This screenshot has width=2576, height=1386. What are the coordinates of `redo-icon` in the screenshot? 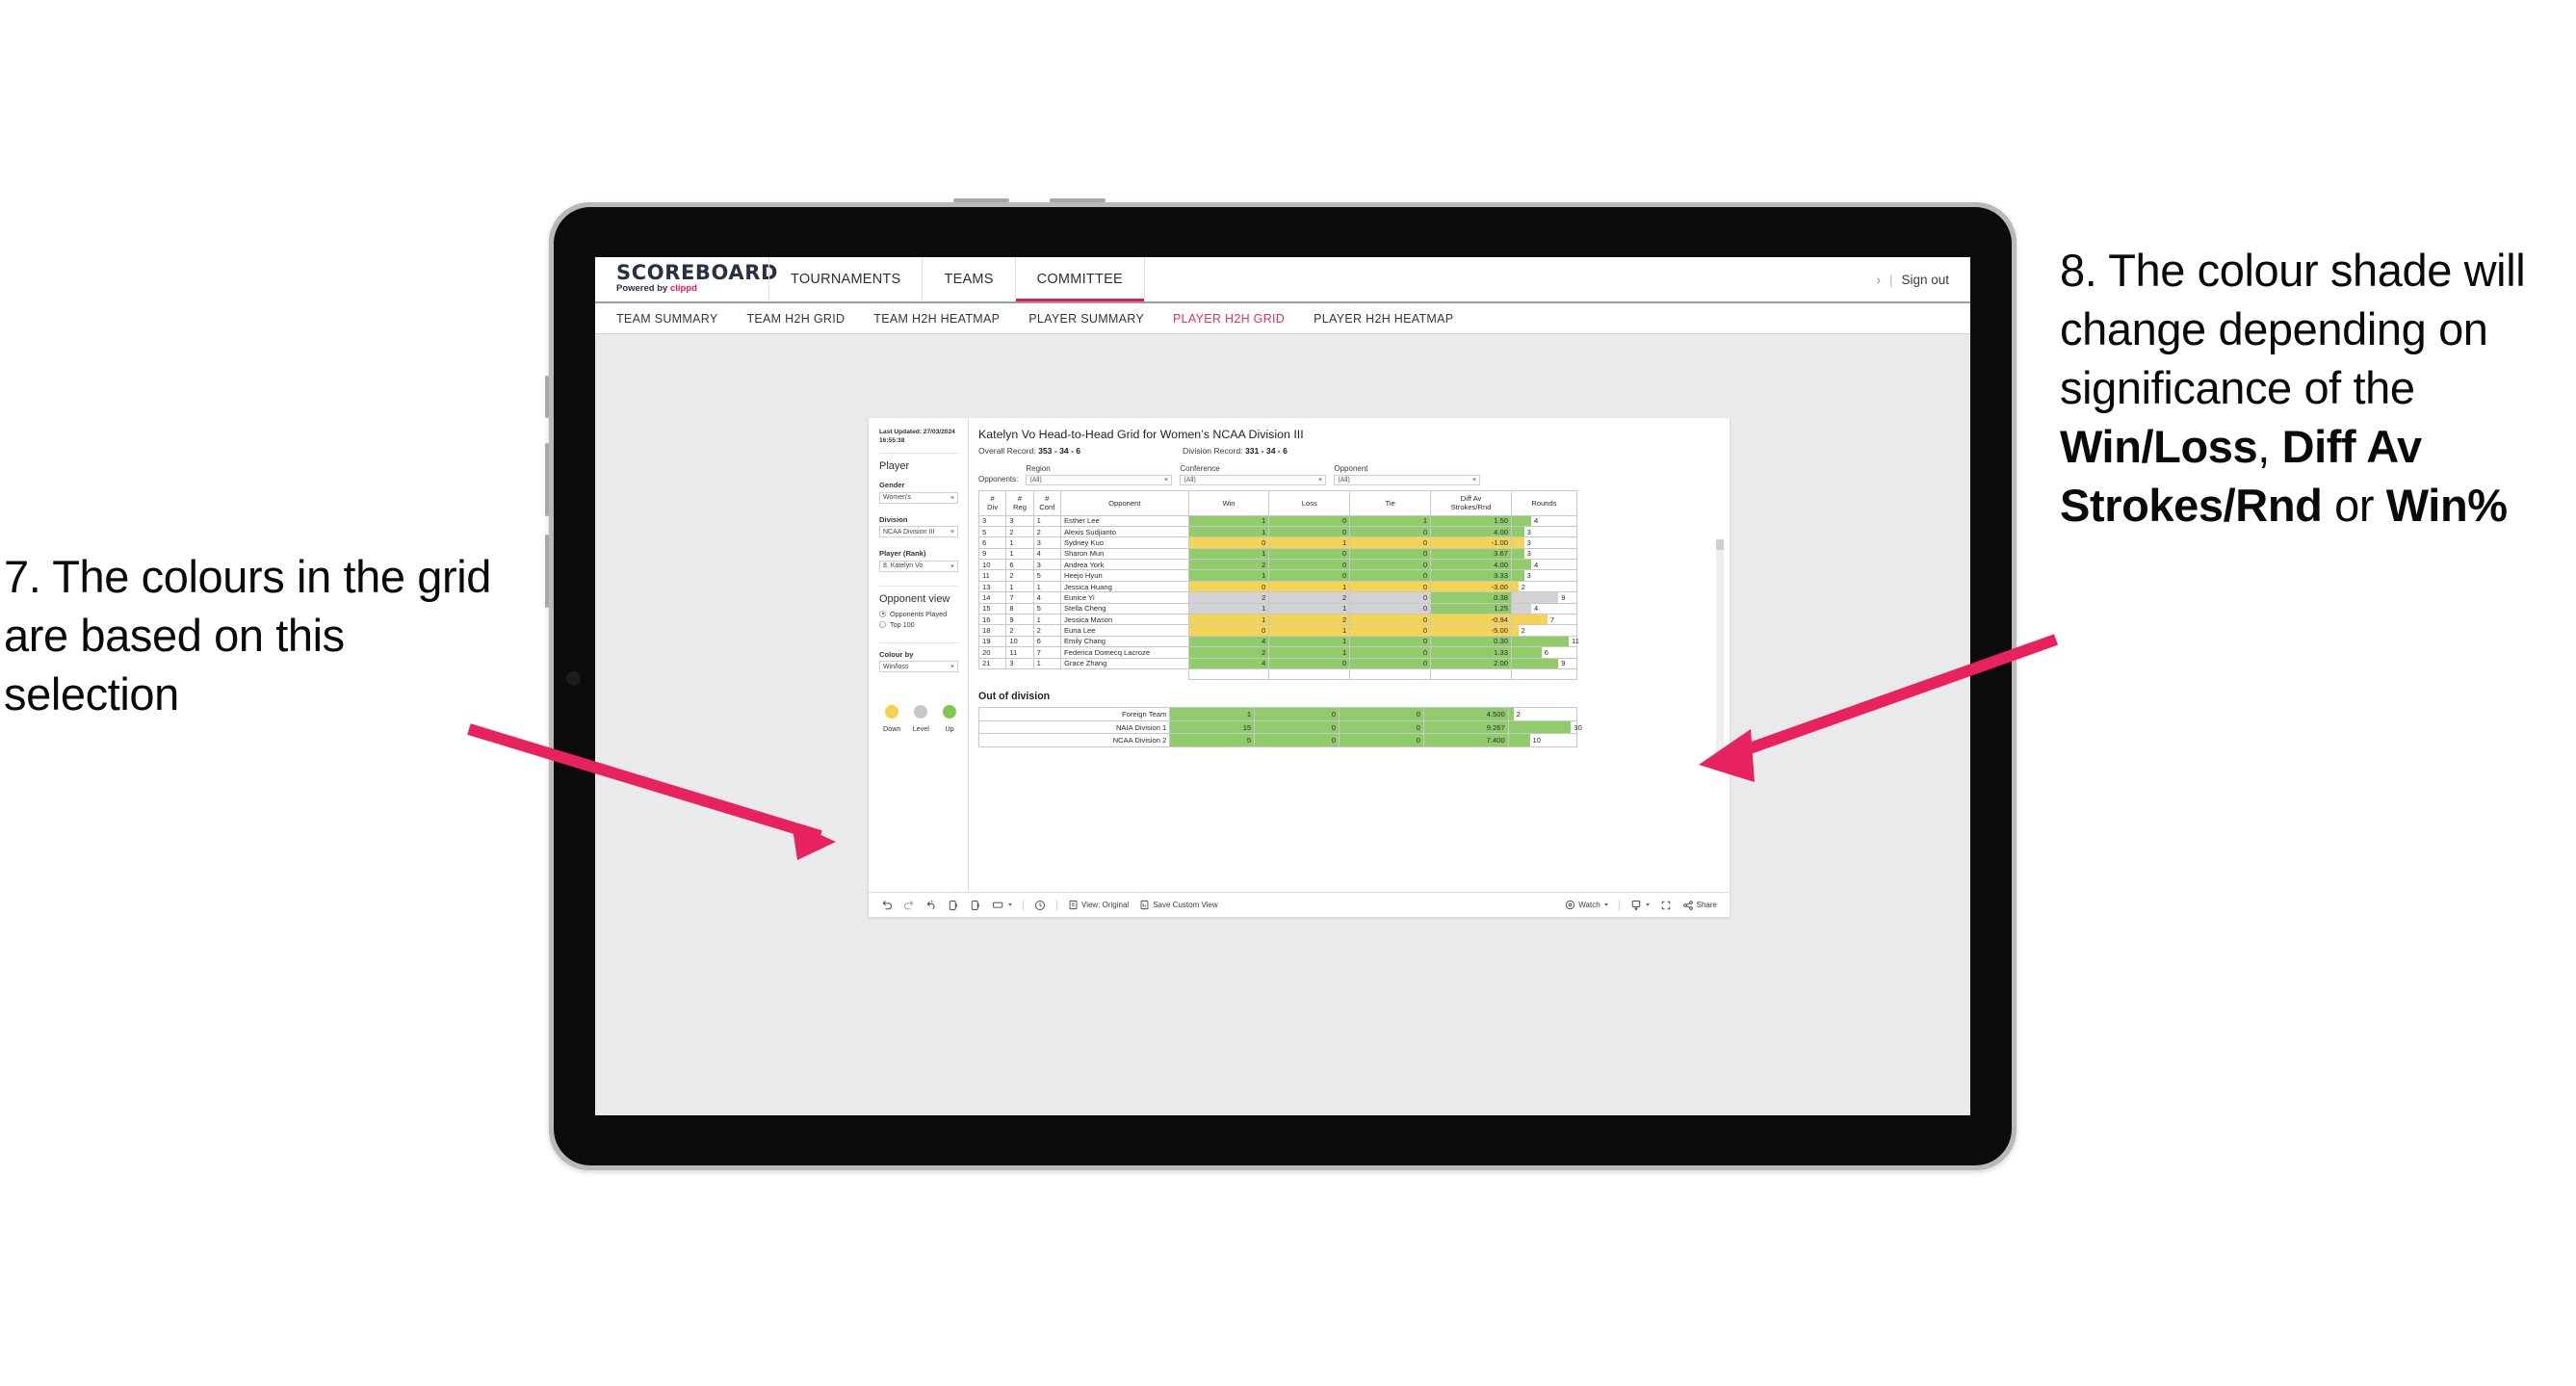 It's located at (909, 905).